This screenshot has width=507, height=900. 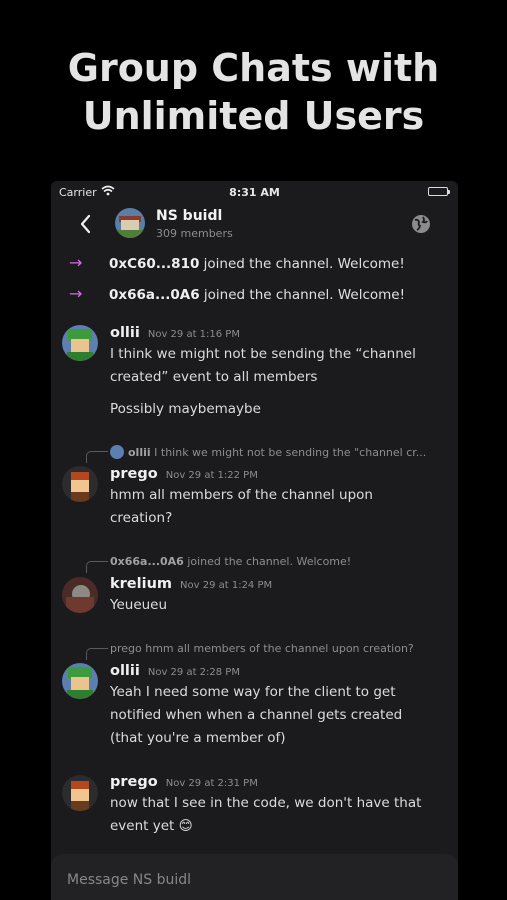 What do you see at coordinates (117, 452) in the screenshot?
I see `reply-avatar` at bounding box center [117, 452].